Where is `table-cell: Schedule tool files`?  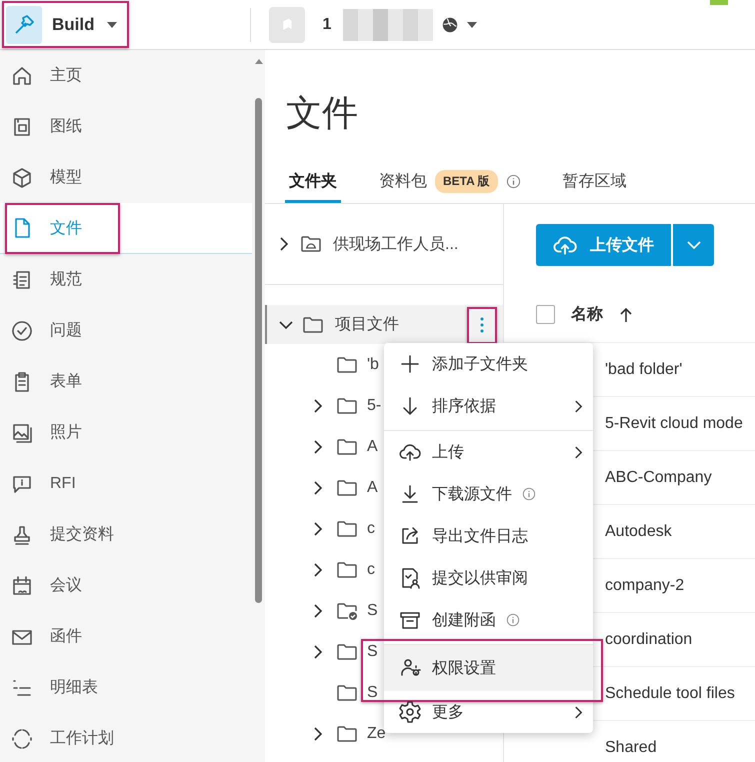 table-cell: Schedule tool files is located at coordinates (670, 693).